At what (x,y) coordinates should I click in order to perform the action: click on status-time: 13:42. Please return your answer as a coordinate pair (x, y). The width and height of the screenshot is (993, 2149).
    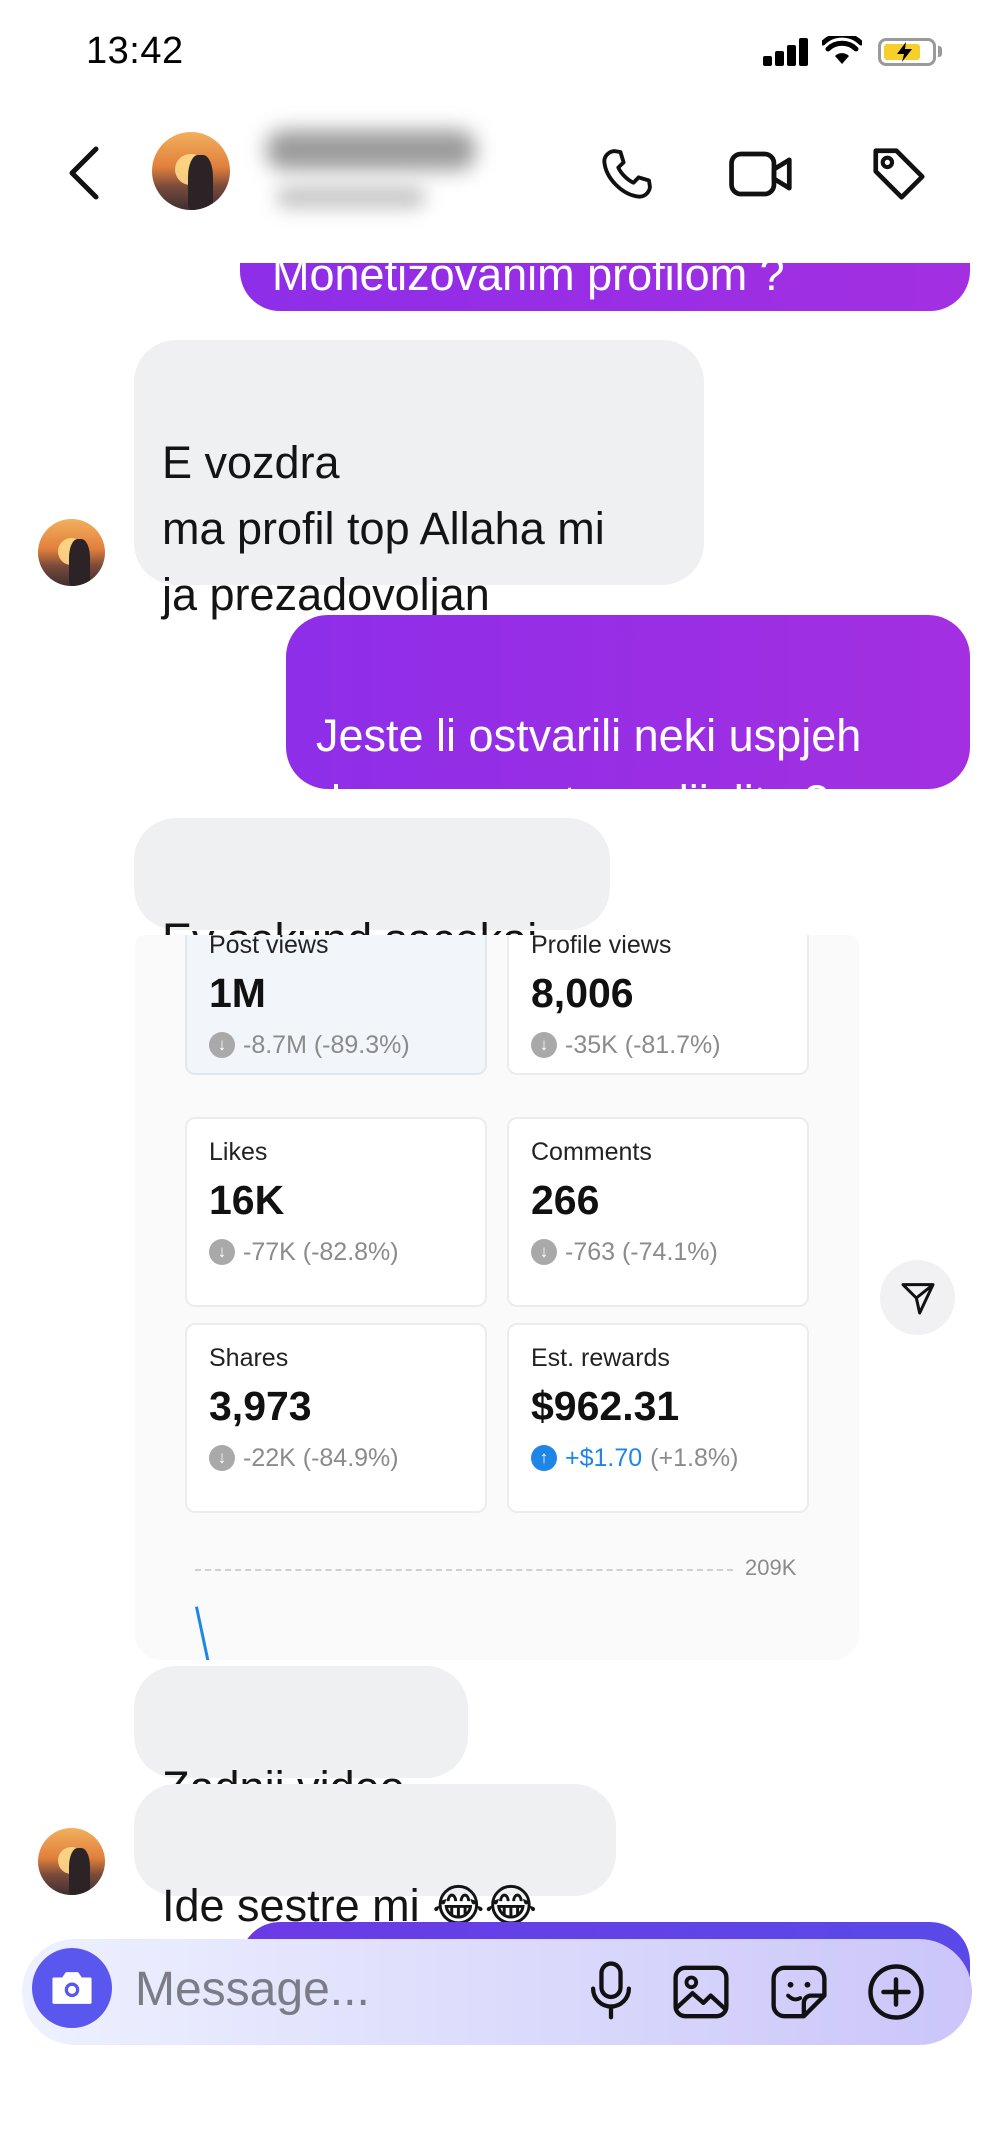
    Looking at the image, I should click on (135, 51).